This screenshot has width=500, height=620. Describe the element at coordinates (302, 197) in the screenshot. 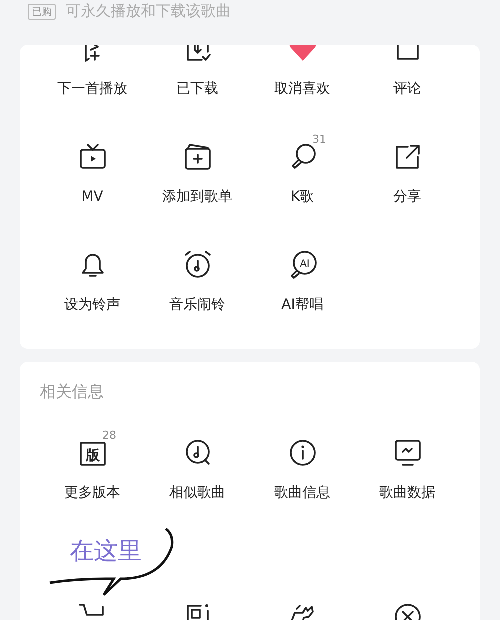

I see `action-label: K歌` at that location.